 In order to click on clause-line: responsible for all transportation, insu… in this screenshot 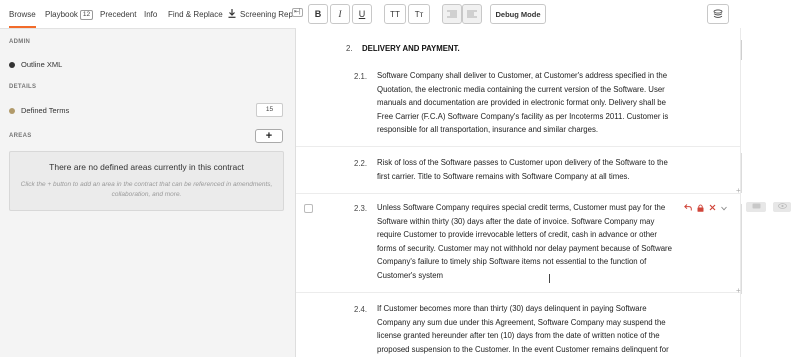, I will do `click(488, 130)`.